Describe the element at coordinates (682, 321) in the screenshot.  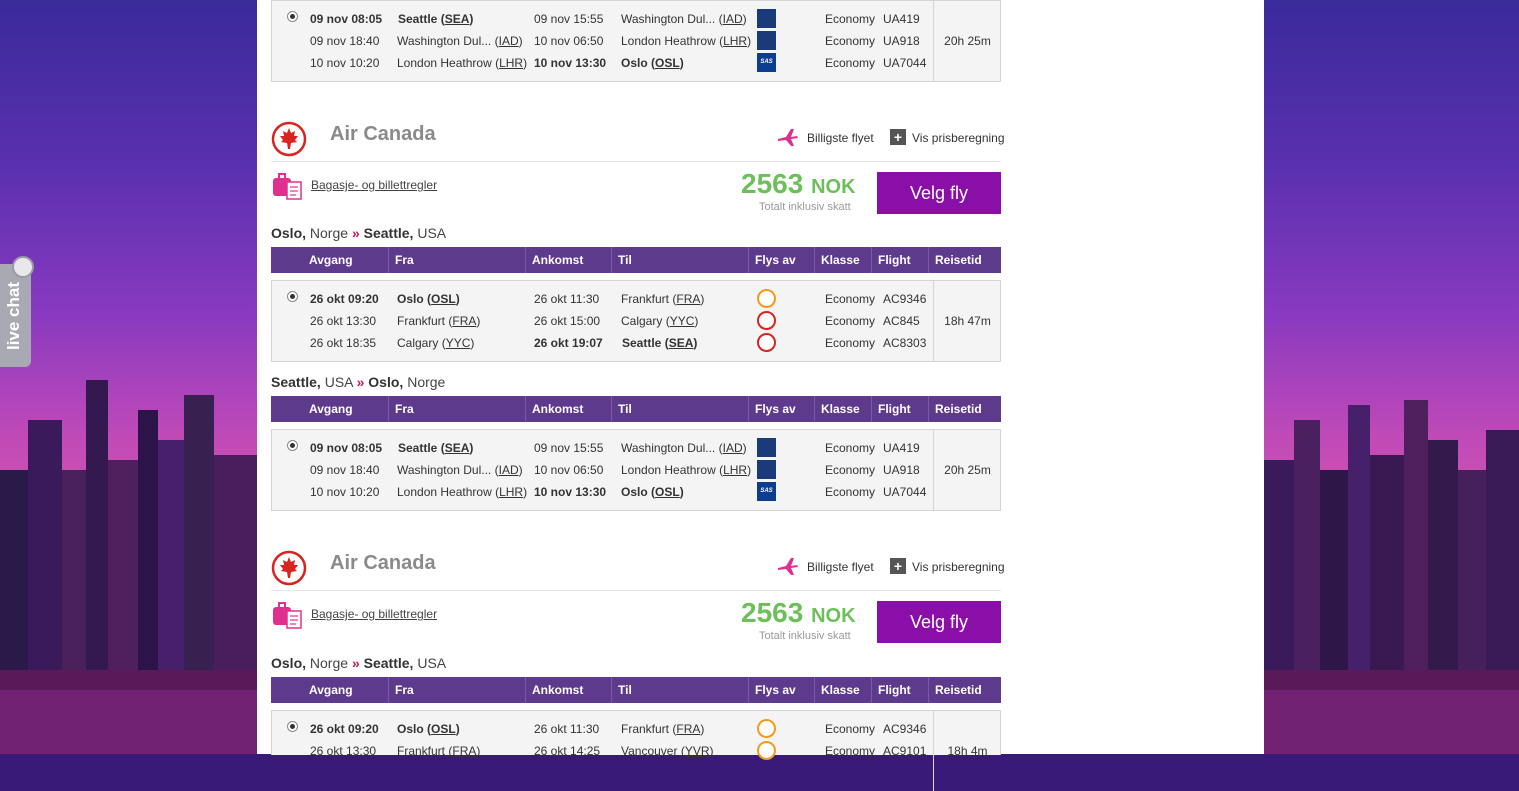
I see `to-code-link: YYC` at that location.